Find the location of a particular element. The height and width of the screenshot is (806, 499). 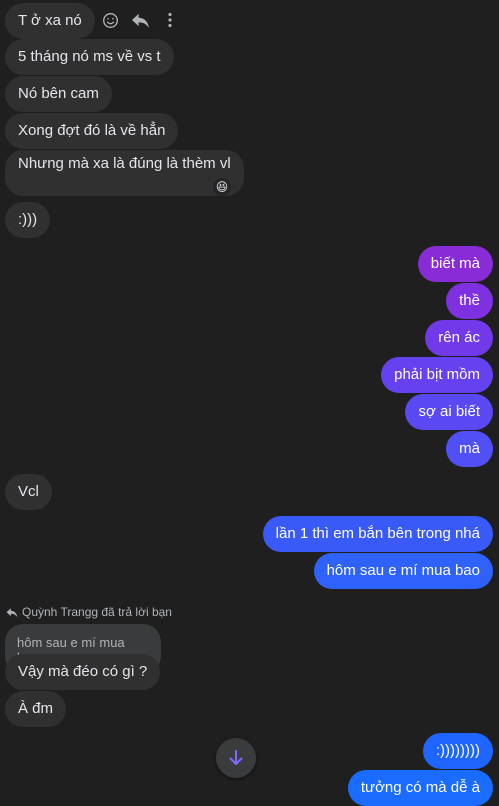

scroll-to-bottom-button is located at coordinates (236, 758).